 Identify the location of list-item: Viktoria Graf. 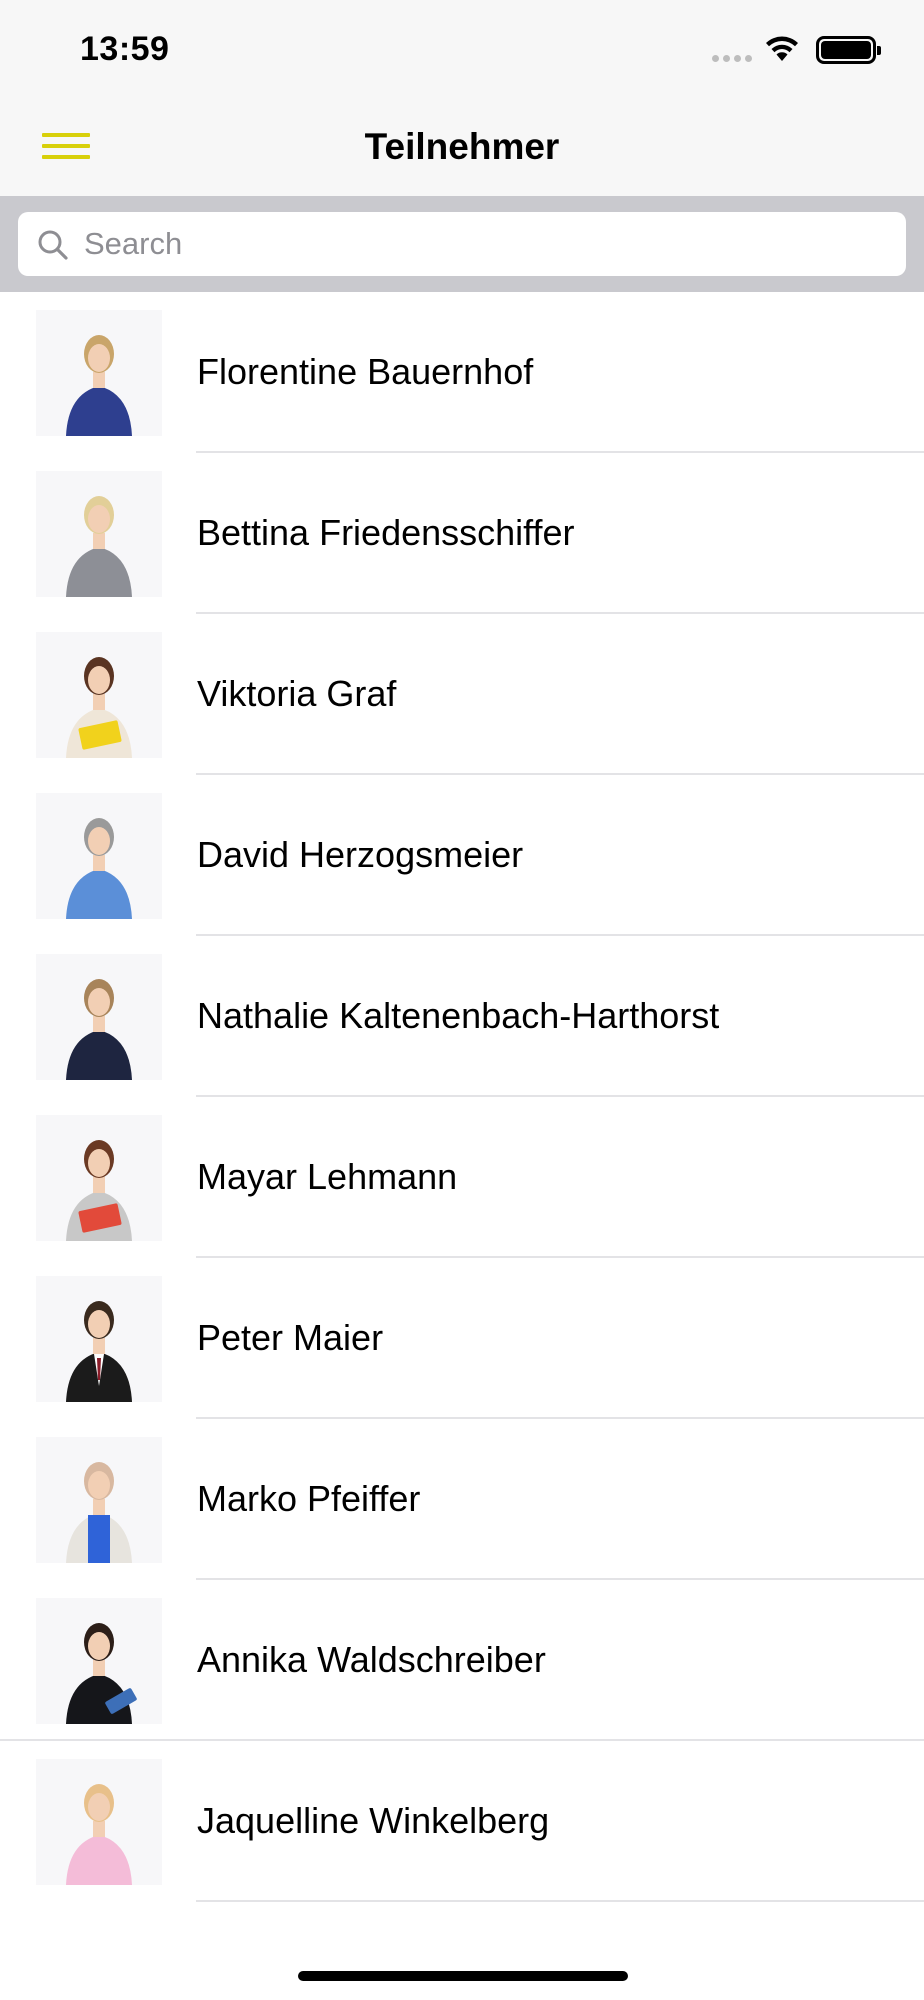
(462, 694).